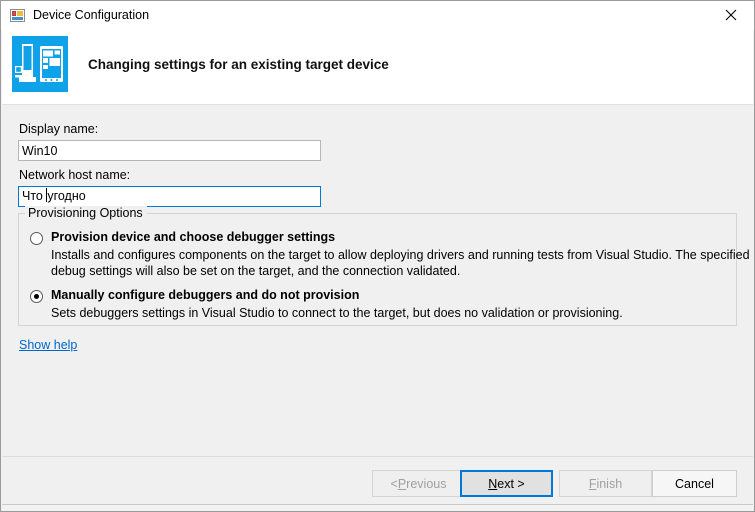  What do you see at coordinates (59, 129) in the screenshot?
I see `display-name-label: Display name:` at bounding box center [59, 129].